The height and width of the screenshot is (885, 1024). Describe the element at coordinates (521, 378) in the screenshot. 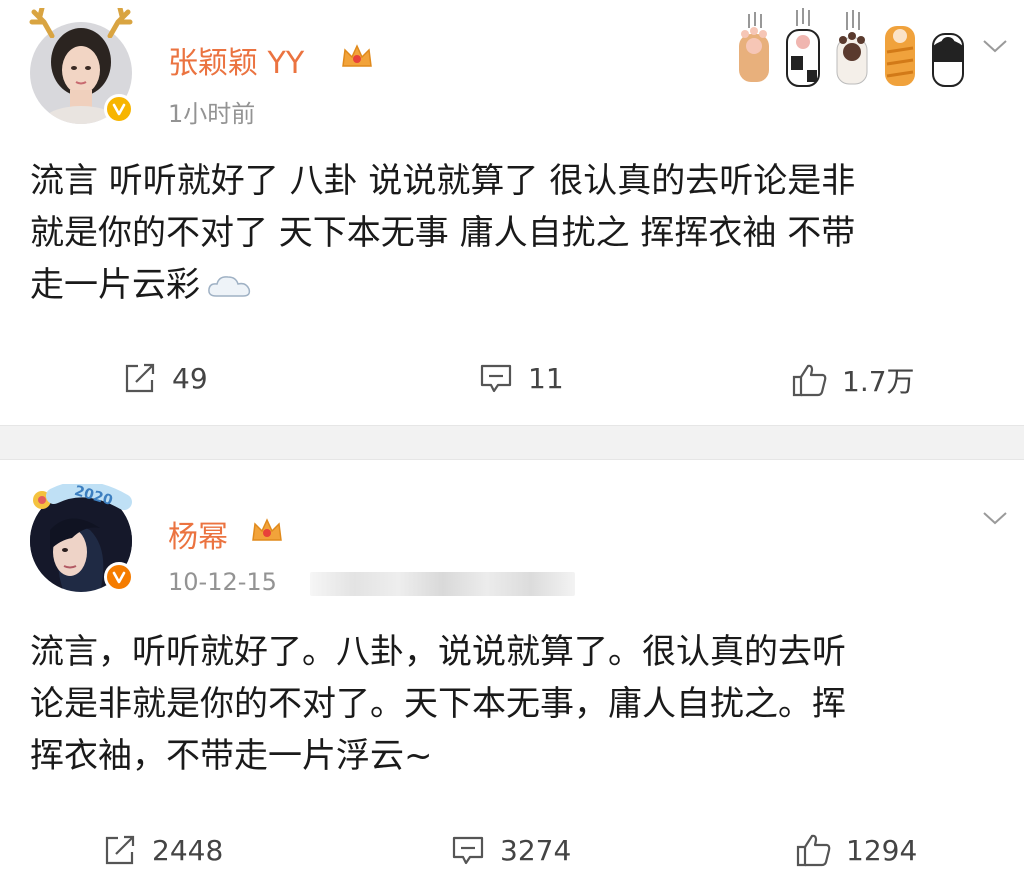

I see `comment-button: 11` at that location.